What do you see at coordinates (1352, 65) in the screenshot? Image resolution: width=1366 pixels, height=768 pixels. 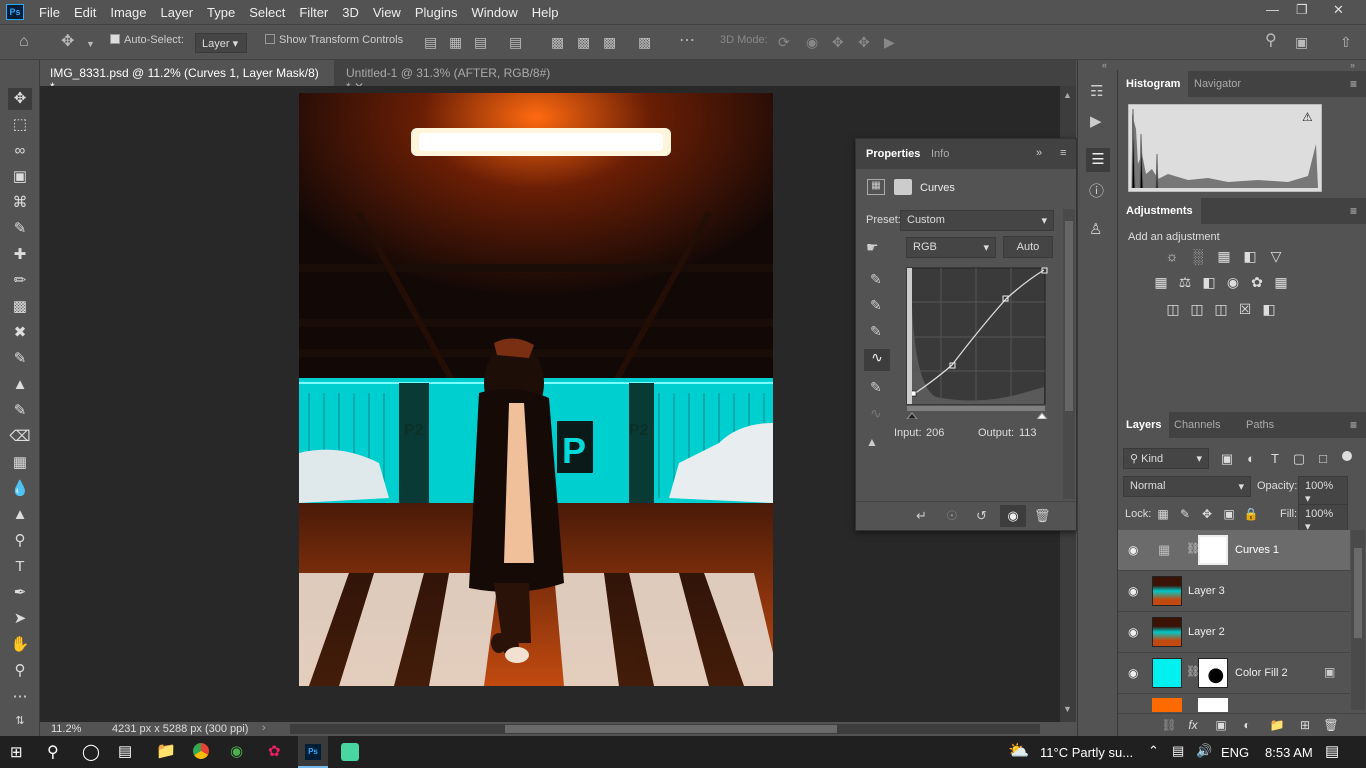 I see `collapse-panels-icon: »` at bounding box center [1352, 65].